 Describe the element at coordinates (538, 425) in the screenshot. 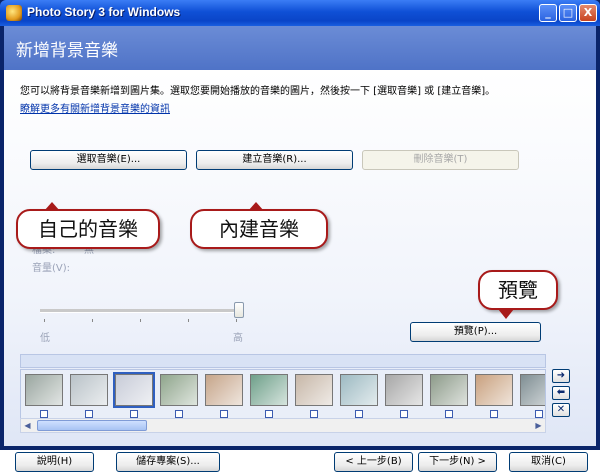

I see `scroll-right-icon: ▶` at that location.